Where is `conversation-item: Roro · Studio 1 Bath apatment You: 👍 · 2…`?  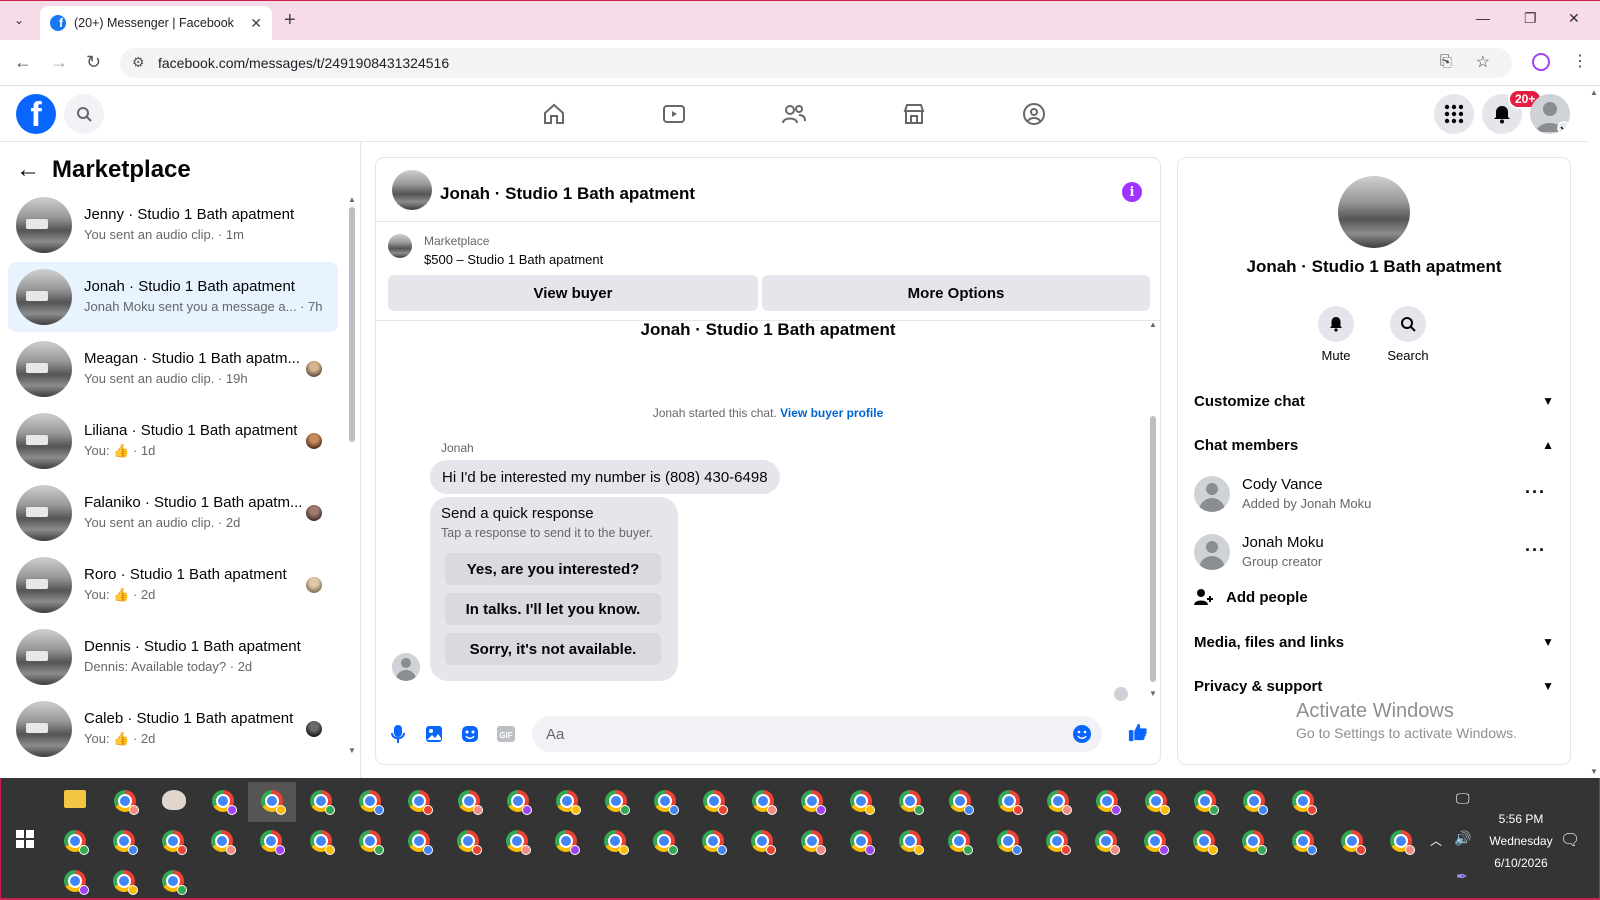 conversation-item: Roro · Studio 1 Bath apatment You: 👍 · 2… is located at coordinates (173, 585).